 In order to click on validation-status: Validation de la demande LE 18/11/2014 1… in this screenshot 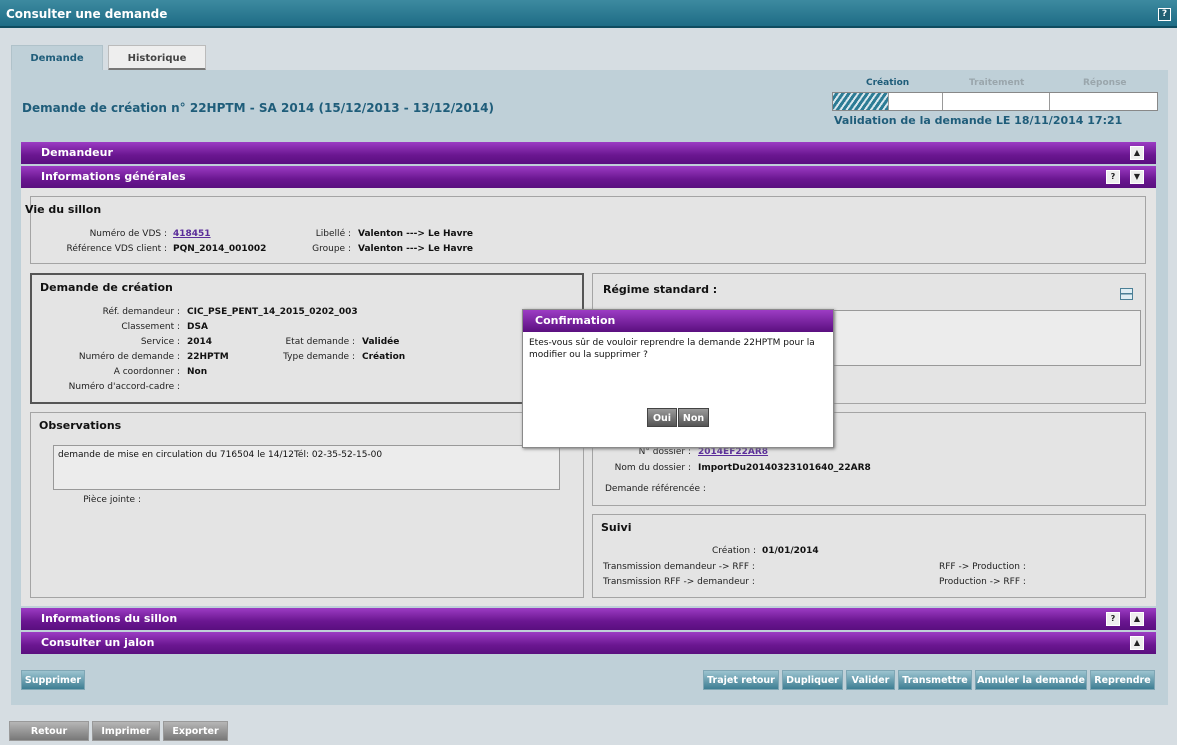, I will do `click(978, 120)`.